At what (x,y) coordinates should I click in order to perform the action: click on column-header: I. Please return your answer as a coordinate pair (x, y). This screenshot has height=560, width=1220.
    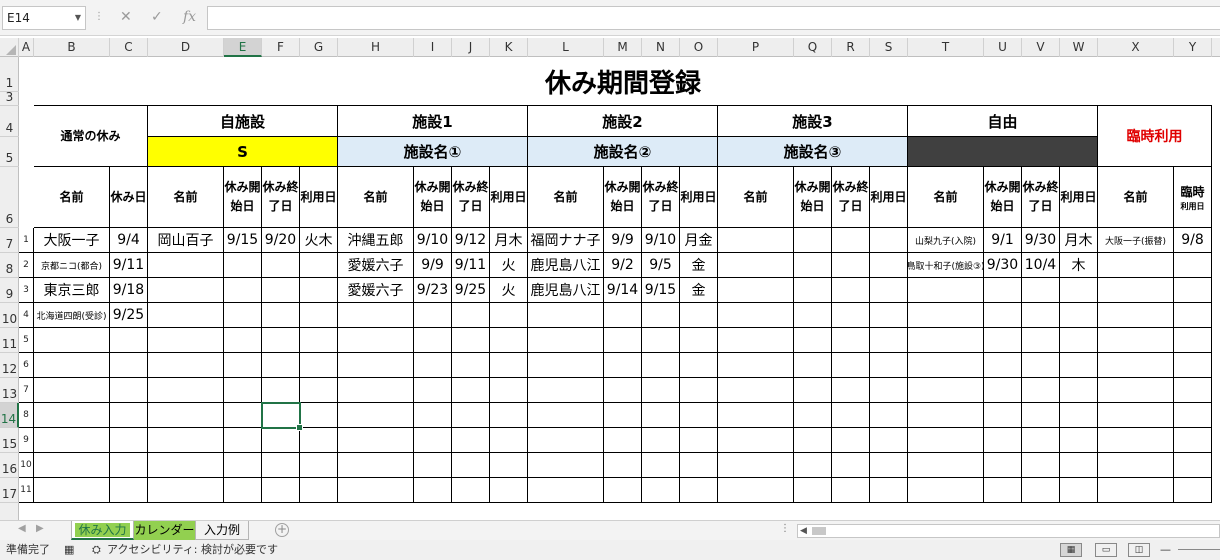
    Looking at the image, I should click on (433, 47).